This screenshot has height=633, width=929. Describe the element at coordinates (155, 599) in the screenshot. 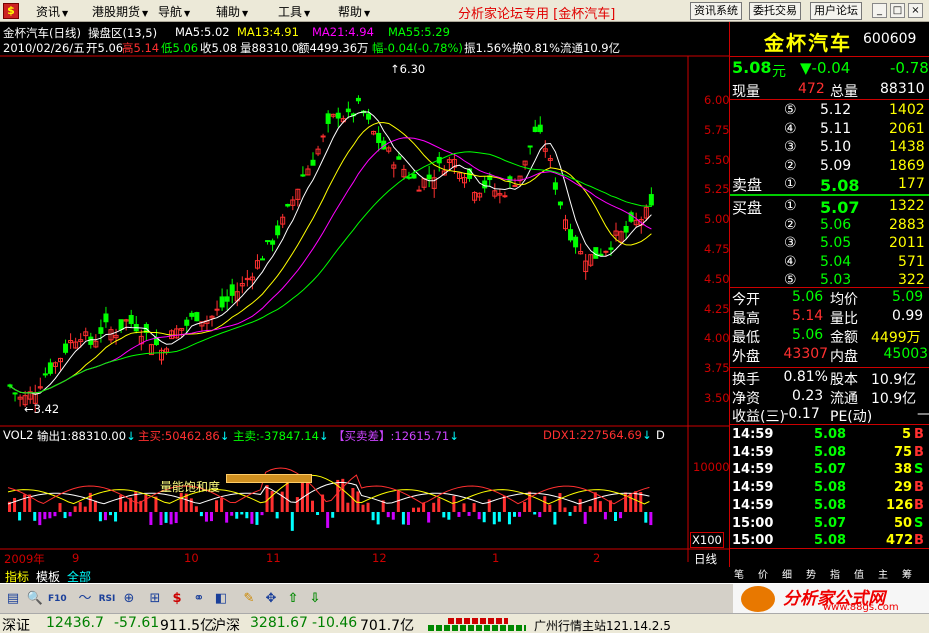

I see `zoom-in-icon: ⊞` at that location.